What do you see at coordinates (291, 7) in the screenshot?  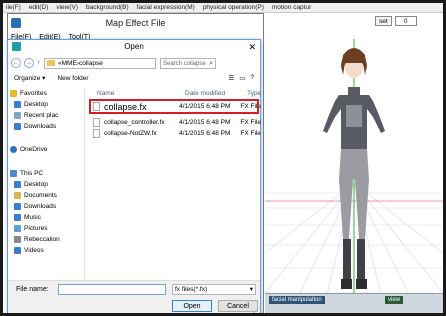 I see `menu-motion-capture: motion captur` at bounding box center [291, 7].